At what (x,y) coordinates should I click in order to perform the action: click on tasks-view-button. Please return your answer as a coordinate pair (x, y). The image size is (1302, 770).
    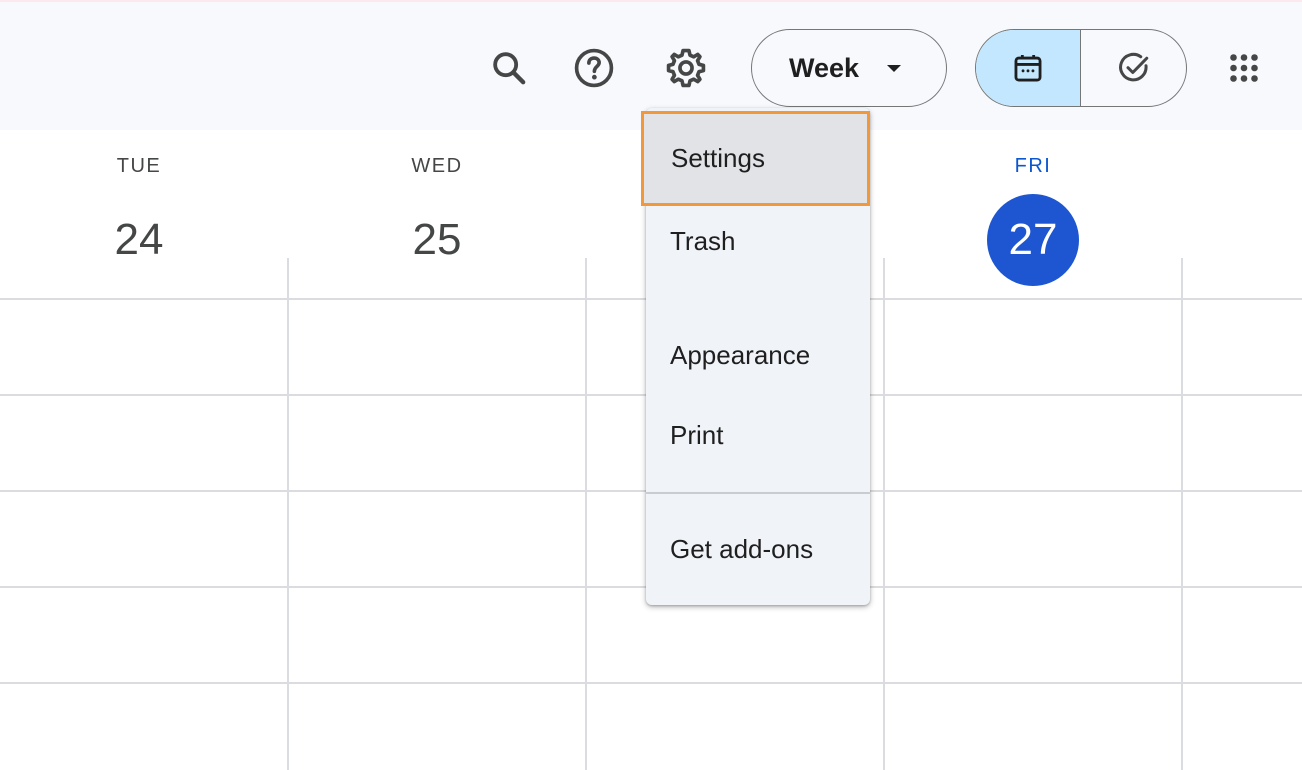
    Looking at the image, I should click on (1133, 68).